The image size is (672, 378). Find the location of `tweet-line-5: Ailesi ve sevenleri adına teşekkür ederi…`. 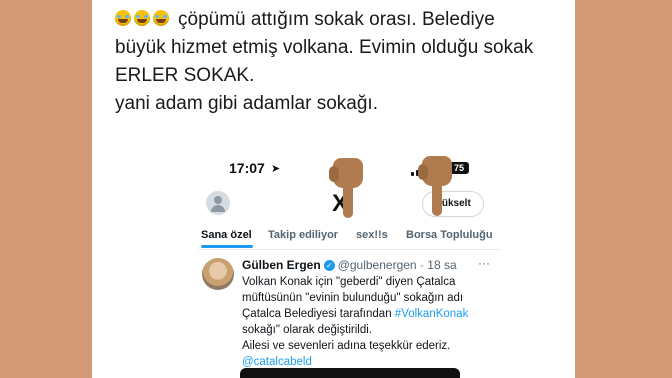

tweet-line-5: Ailesi ve sevenleri adına teşekkür ederi… is located at coordinates (346, 346).